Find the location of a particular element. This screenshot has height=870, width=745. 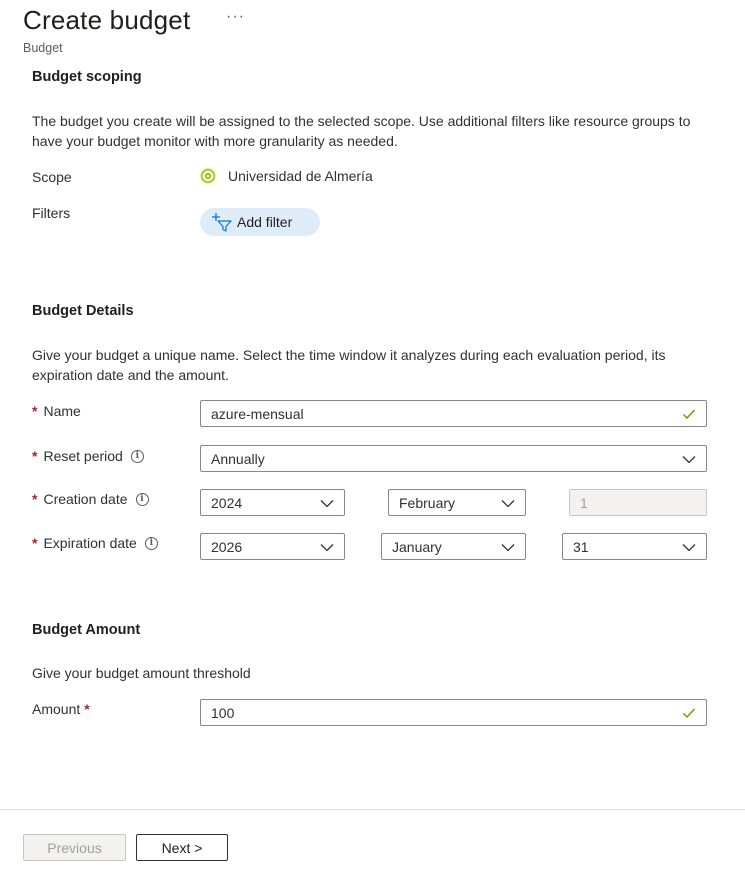

scope-value-text: Universidad de Almería is located at coordinates (300, 176).